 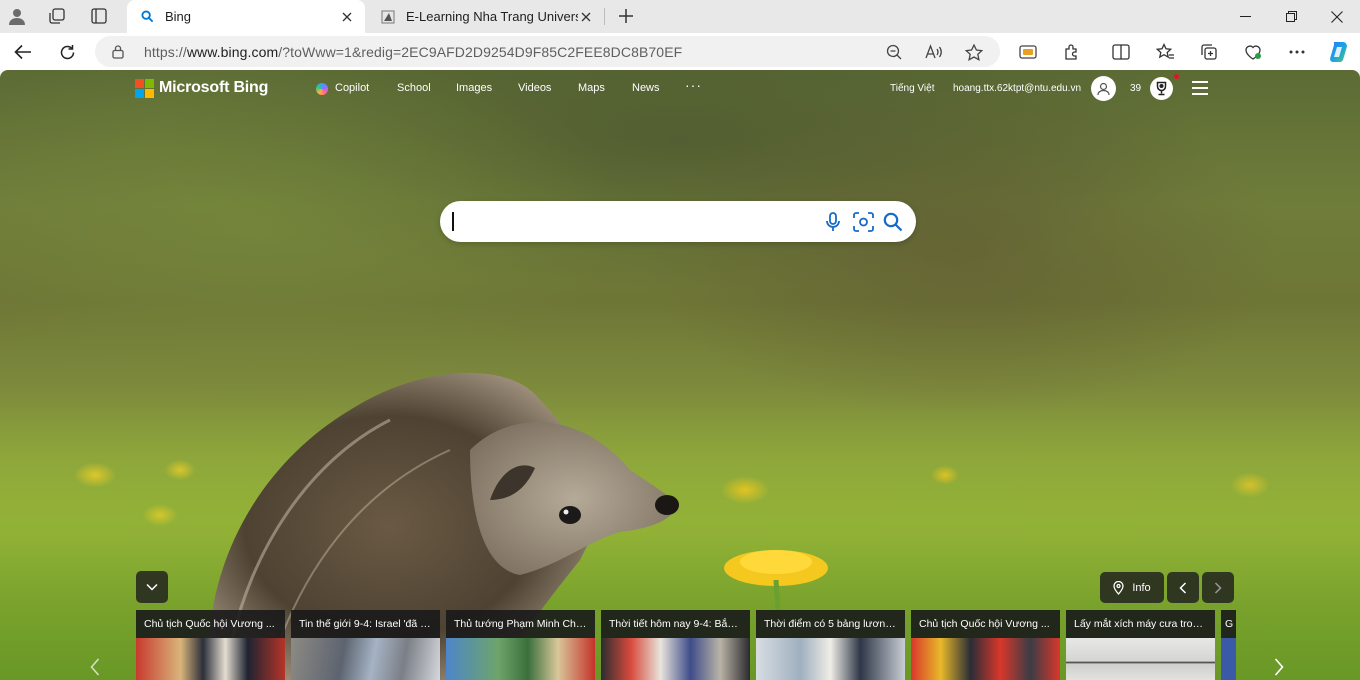 What do you see at coordinates (322, 89) in the screenshot?
I see `copilot-icon` at bounding box center [322, 89].